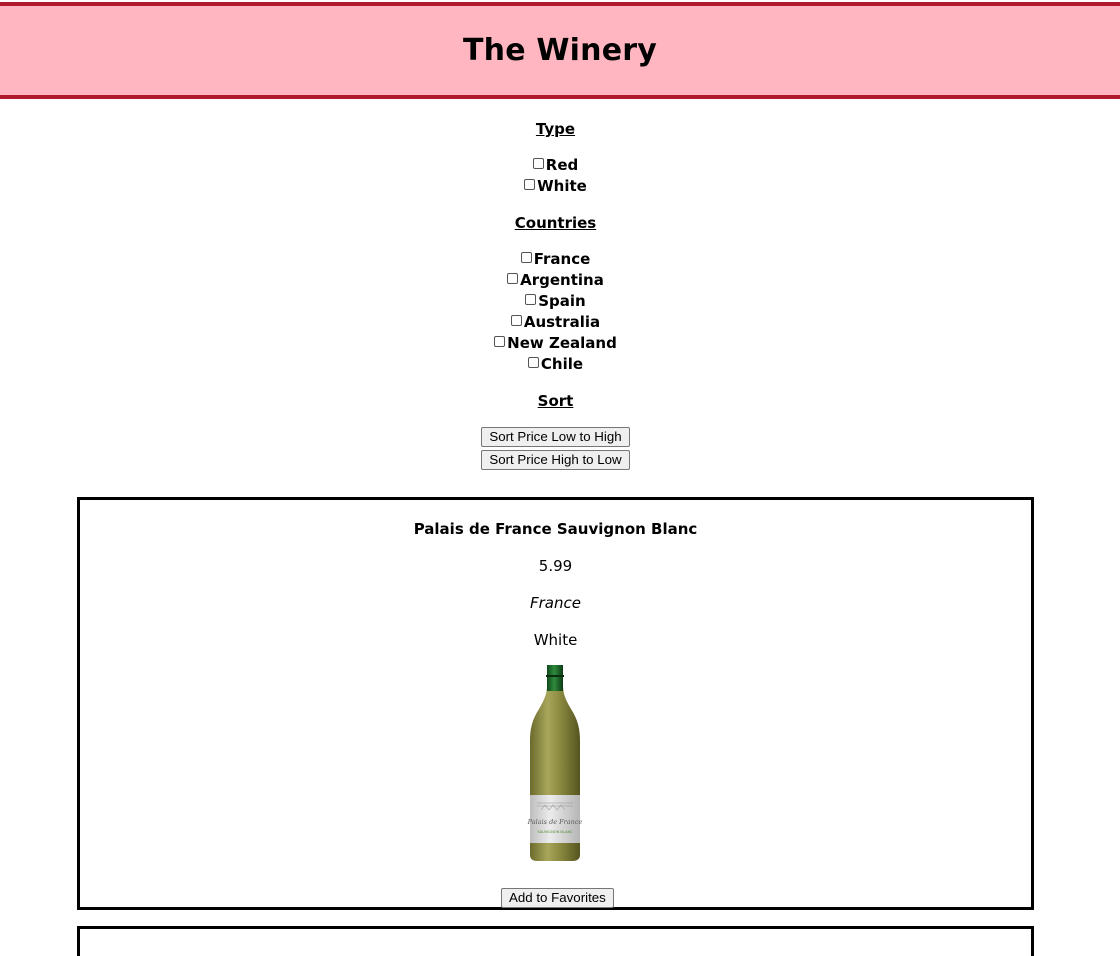 The height and width of the screenshot is (956, 1120). What do you see at coordinates (555, 603) in the screenshot?
I see `wine-country: France` at bounding box center [555, 603].